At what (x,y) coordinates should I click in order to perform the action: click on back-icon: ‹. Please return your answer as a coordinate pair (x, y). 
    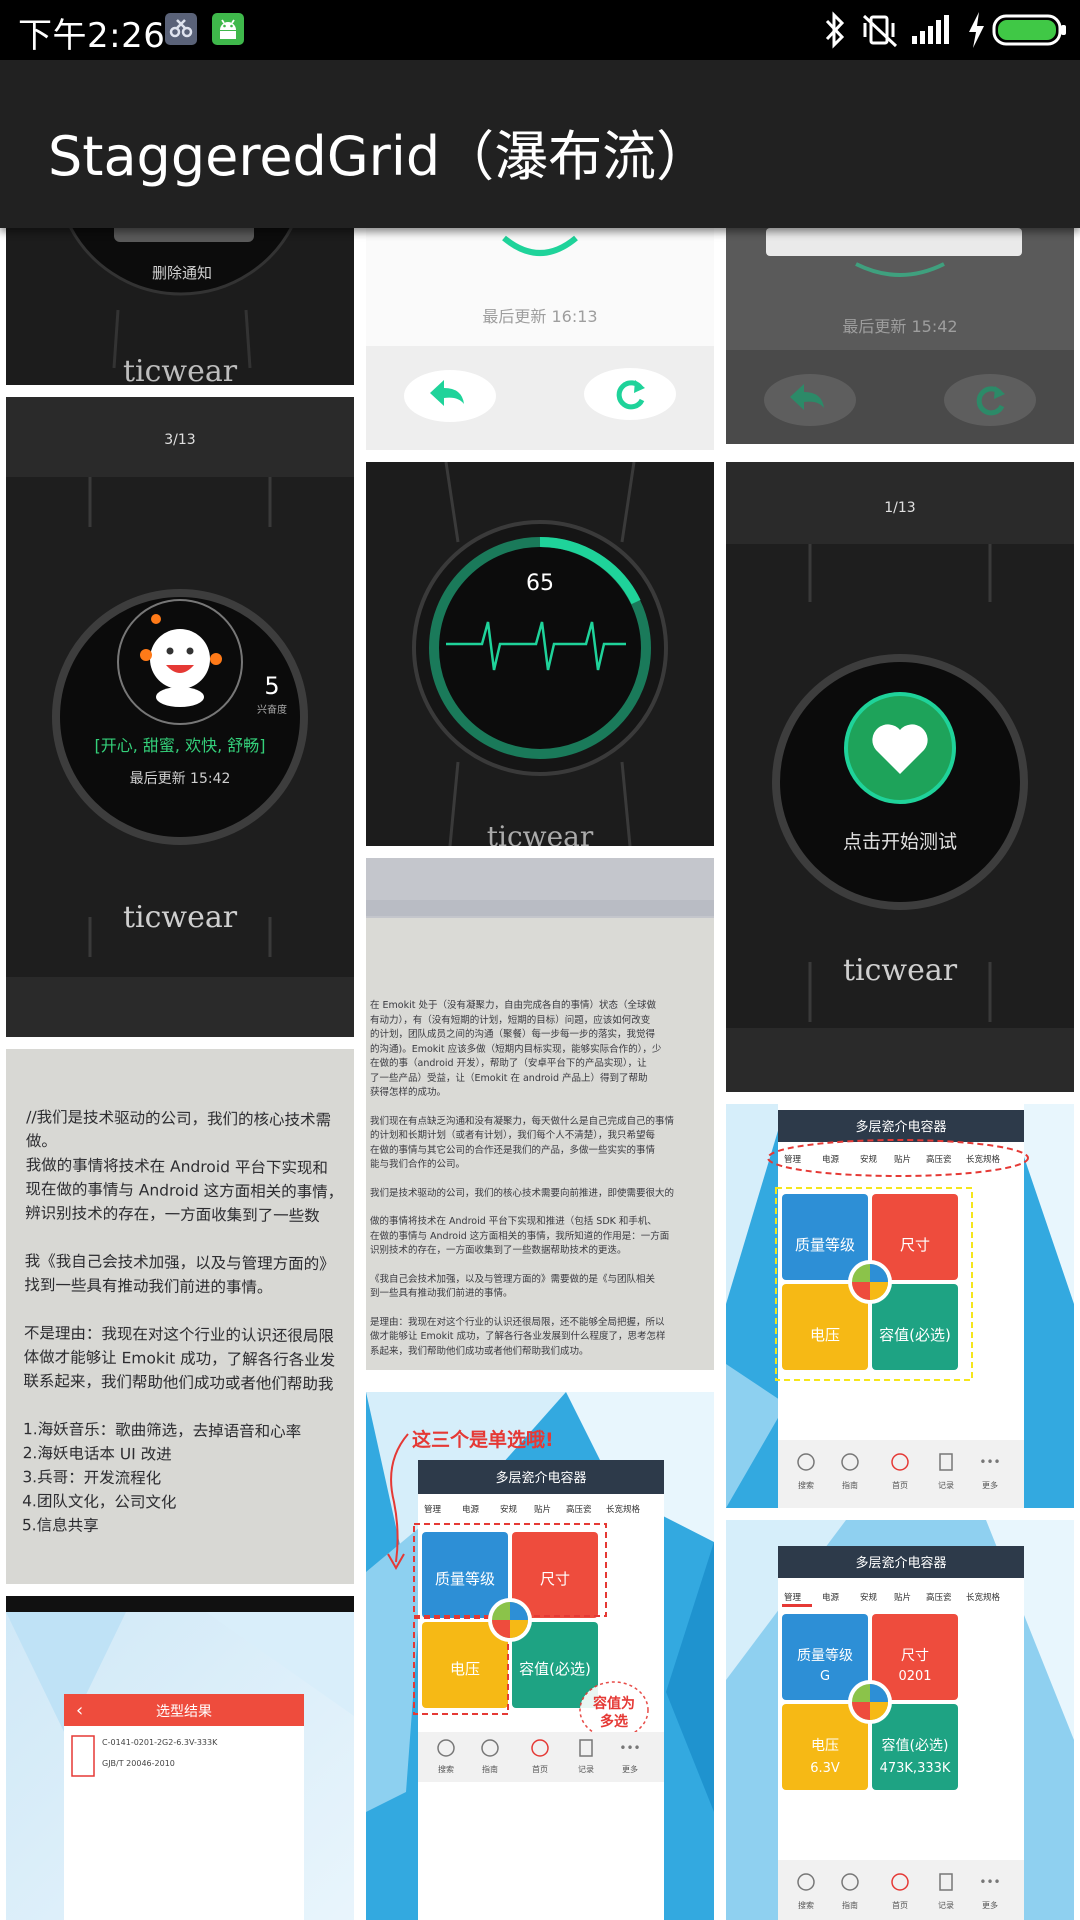
    Looking at the image, I should click on (79, 1710).